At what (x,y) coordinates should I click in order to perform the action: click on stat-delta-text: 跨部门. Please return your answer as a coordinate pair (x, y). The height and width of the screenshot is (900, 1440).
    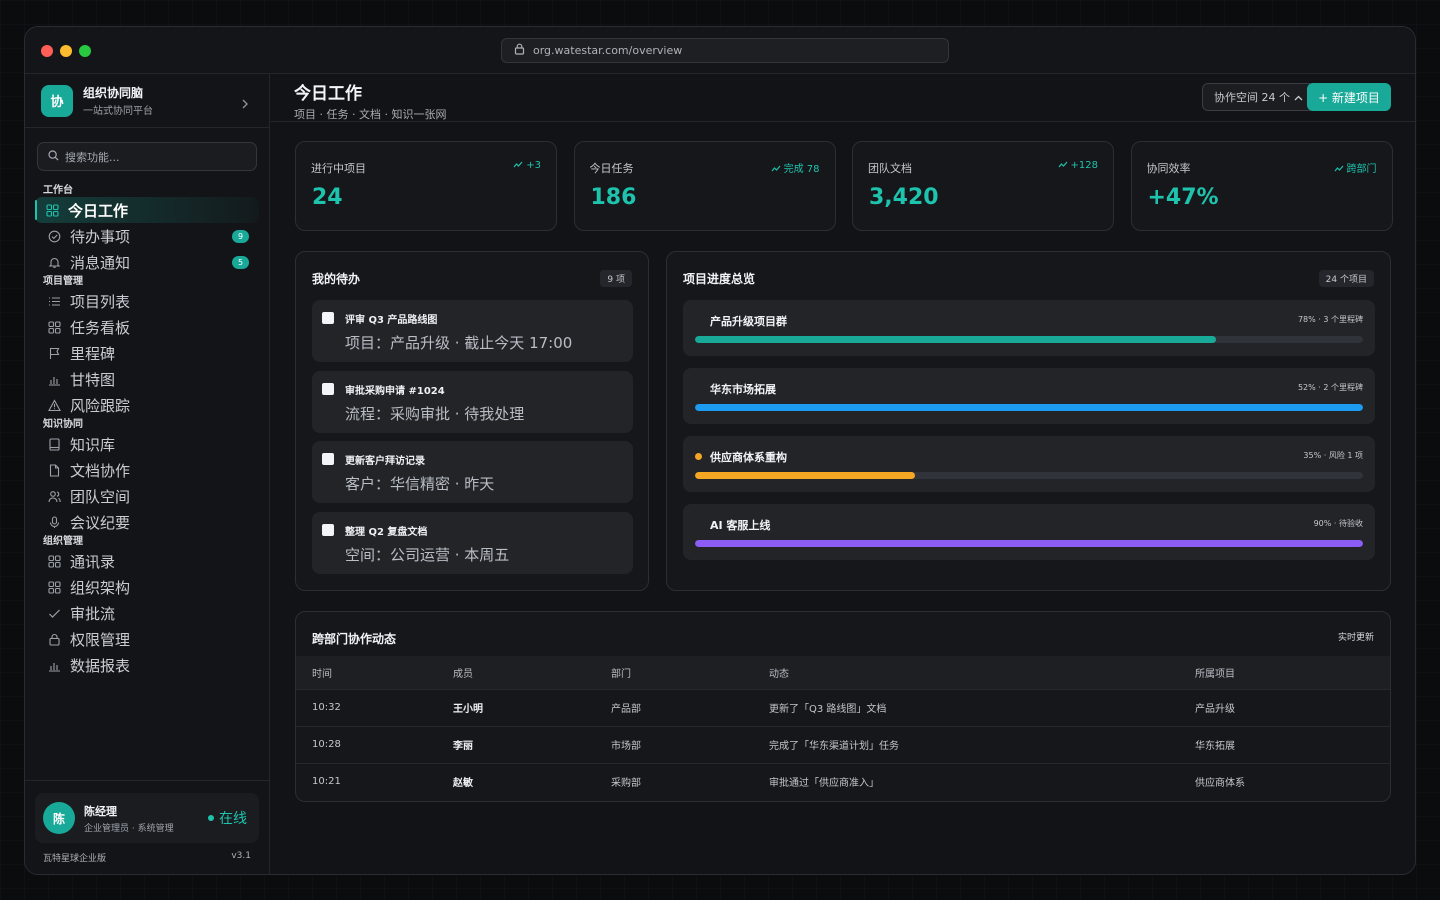
    Looking at the image, I should click on (1361, 169).